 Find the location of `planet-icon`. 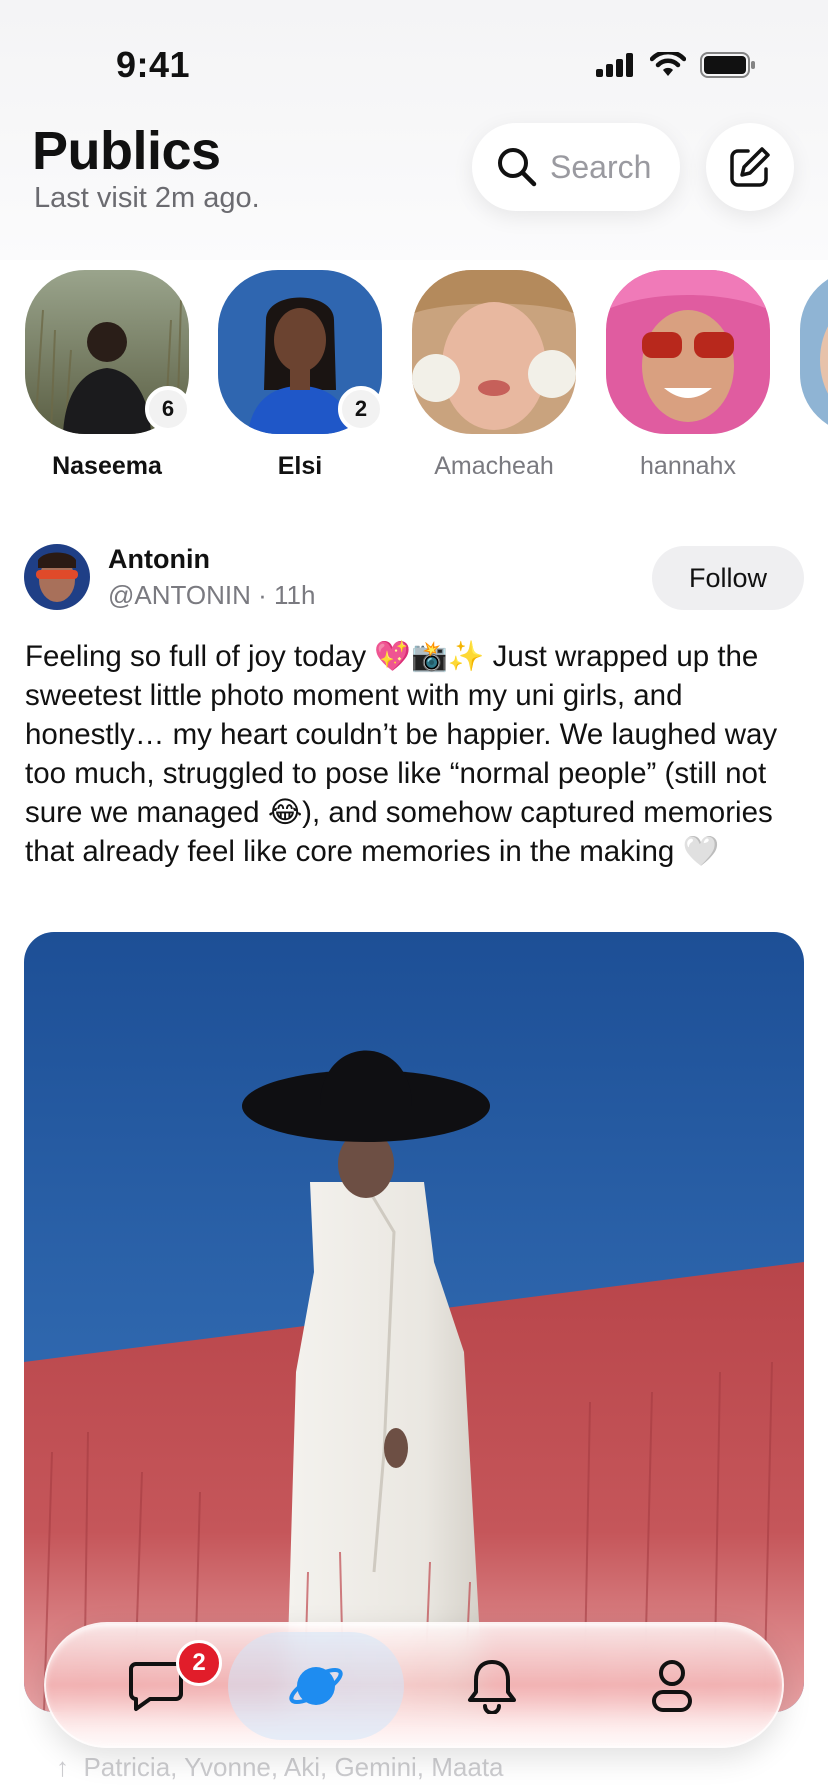

planet-icon is located at coordinates (316, 1686).